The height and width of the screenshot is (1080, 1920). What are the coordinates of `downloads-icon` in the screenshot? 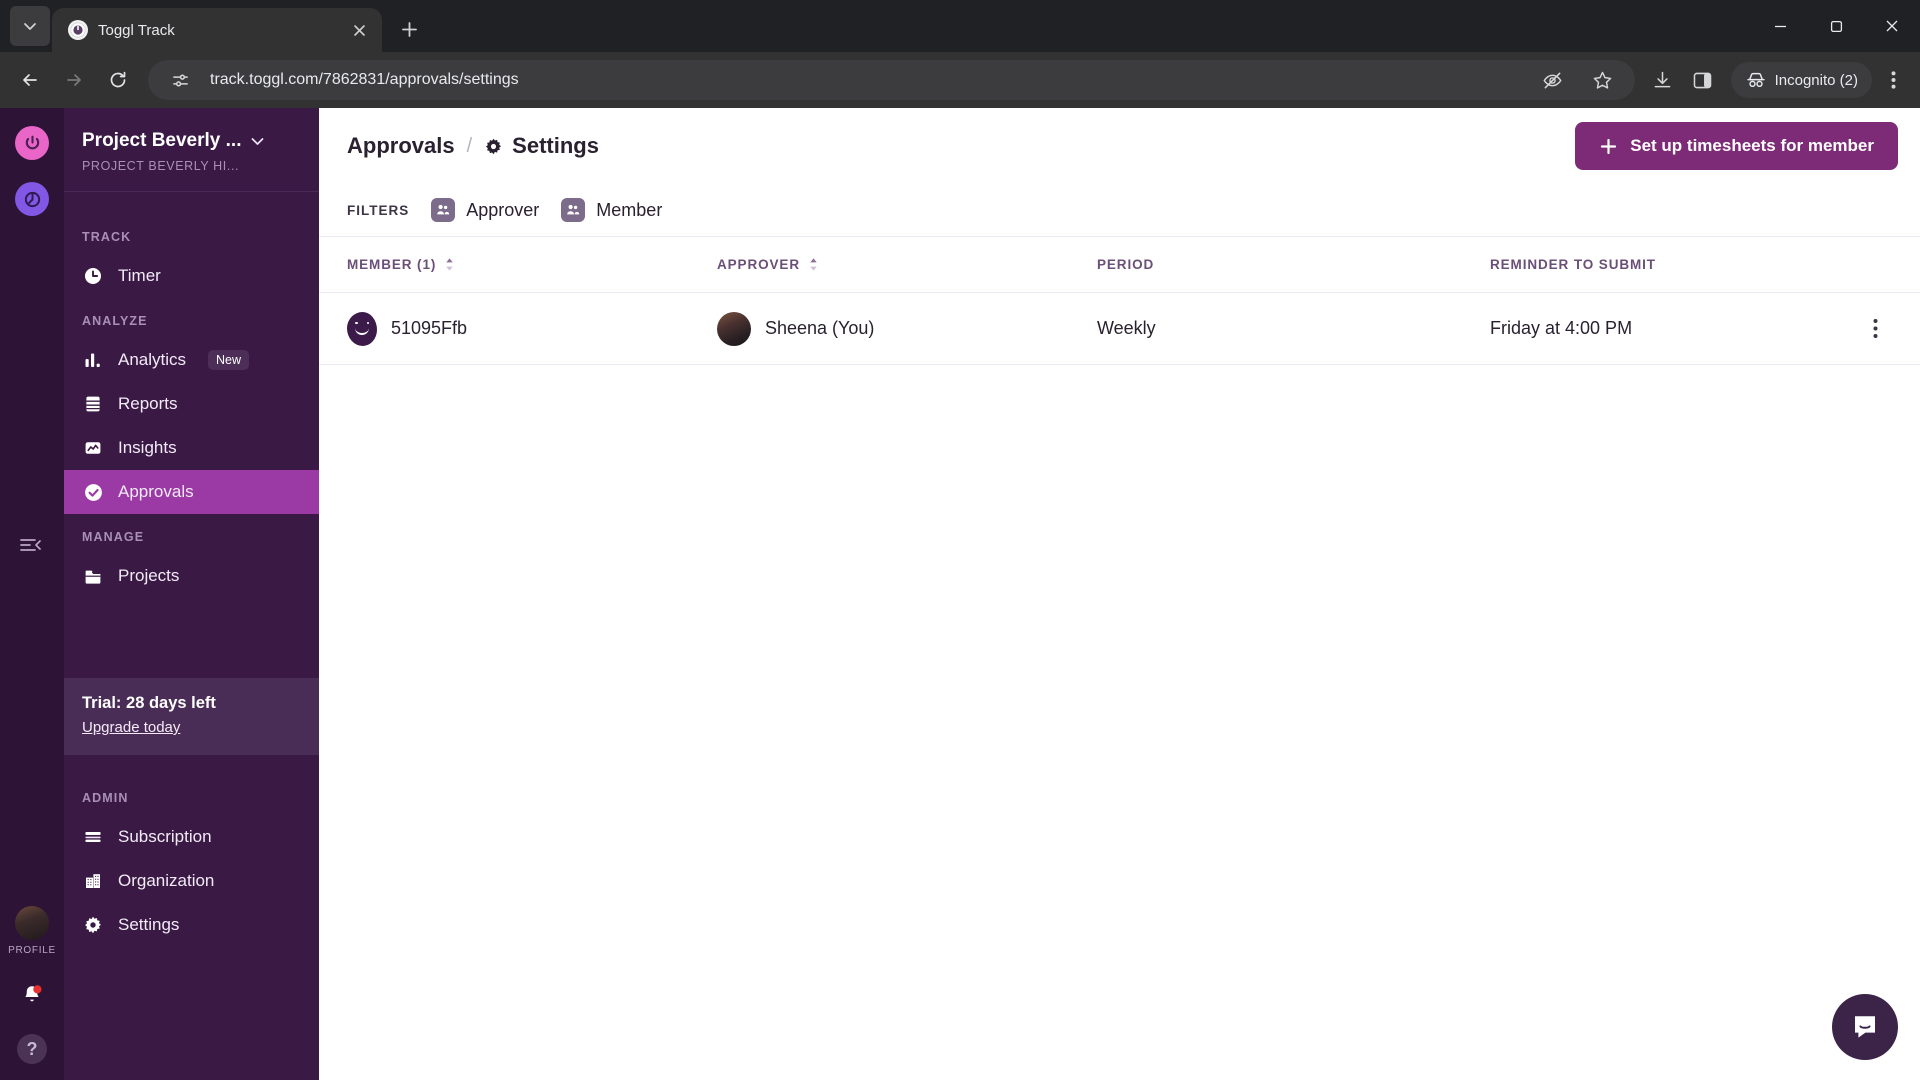 It's located at (1662, 79).